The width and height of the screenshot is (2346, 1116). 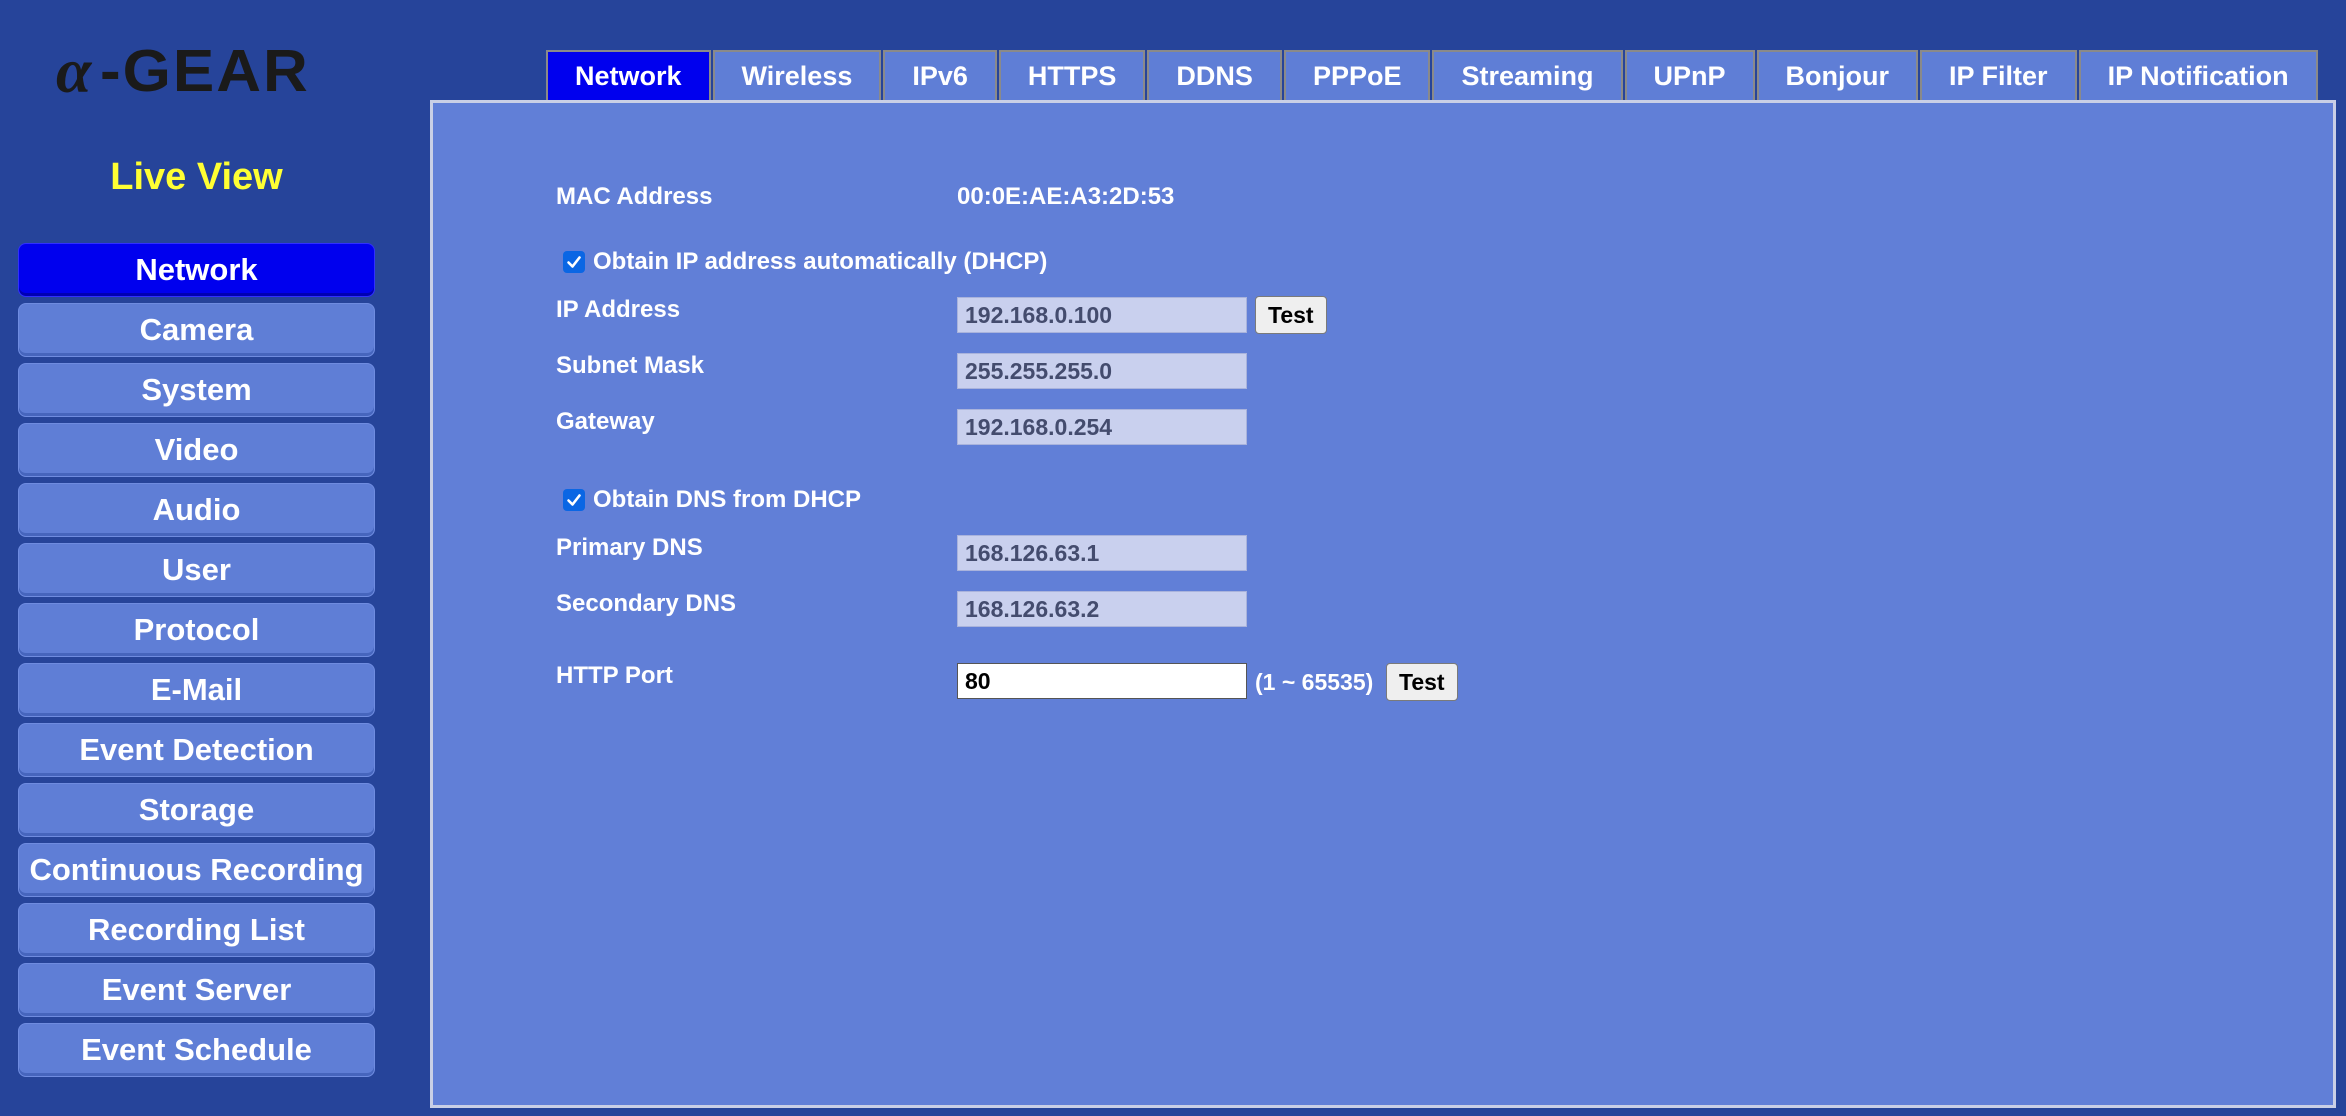 I want to click on mac-address-label: MAC Address, so click(x=634, y=196).